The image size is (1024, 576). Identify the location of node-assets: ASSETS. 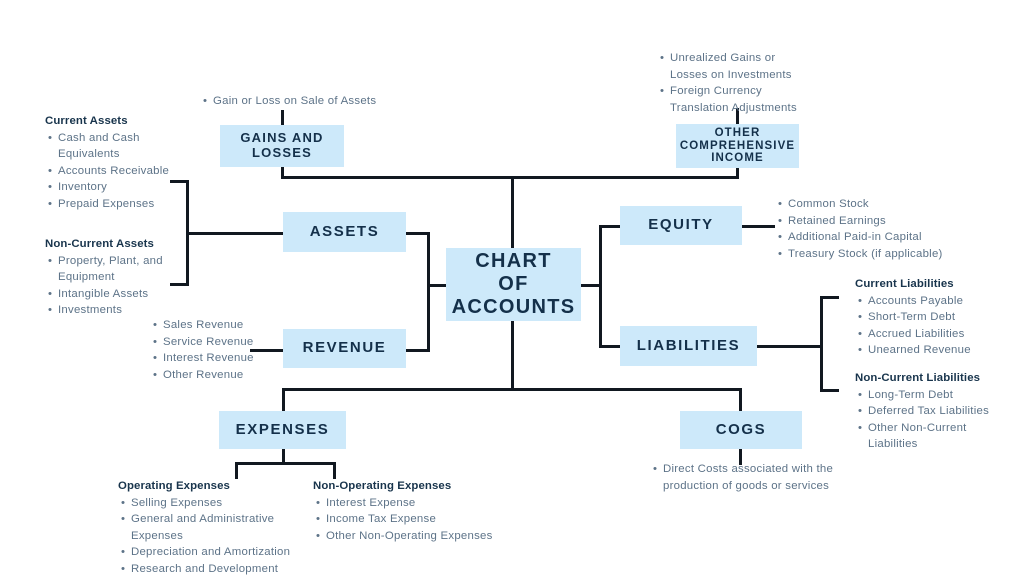
(344, 232).